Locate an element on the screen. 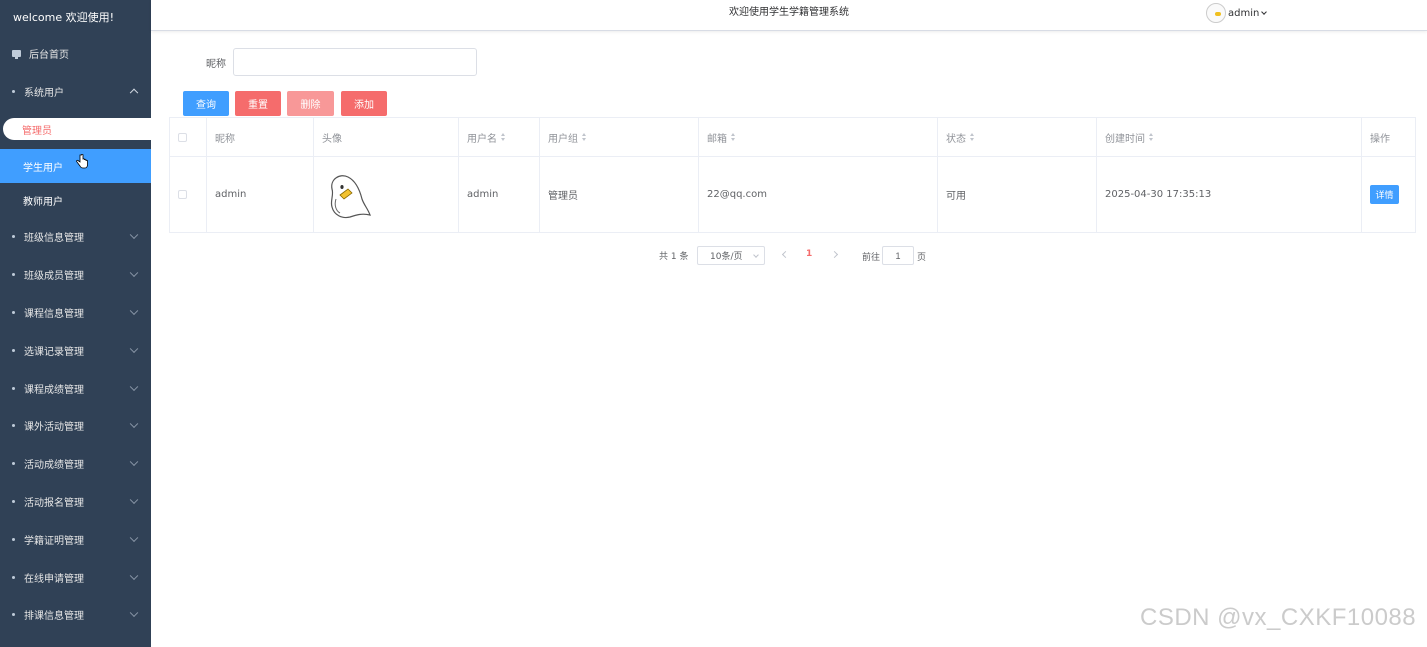  sidebar-item-activity-grades: 活动成绩管理 is located at coordinates (75, 463).